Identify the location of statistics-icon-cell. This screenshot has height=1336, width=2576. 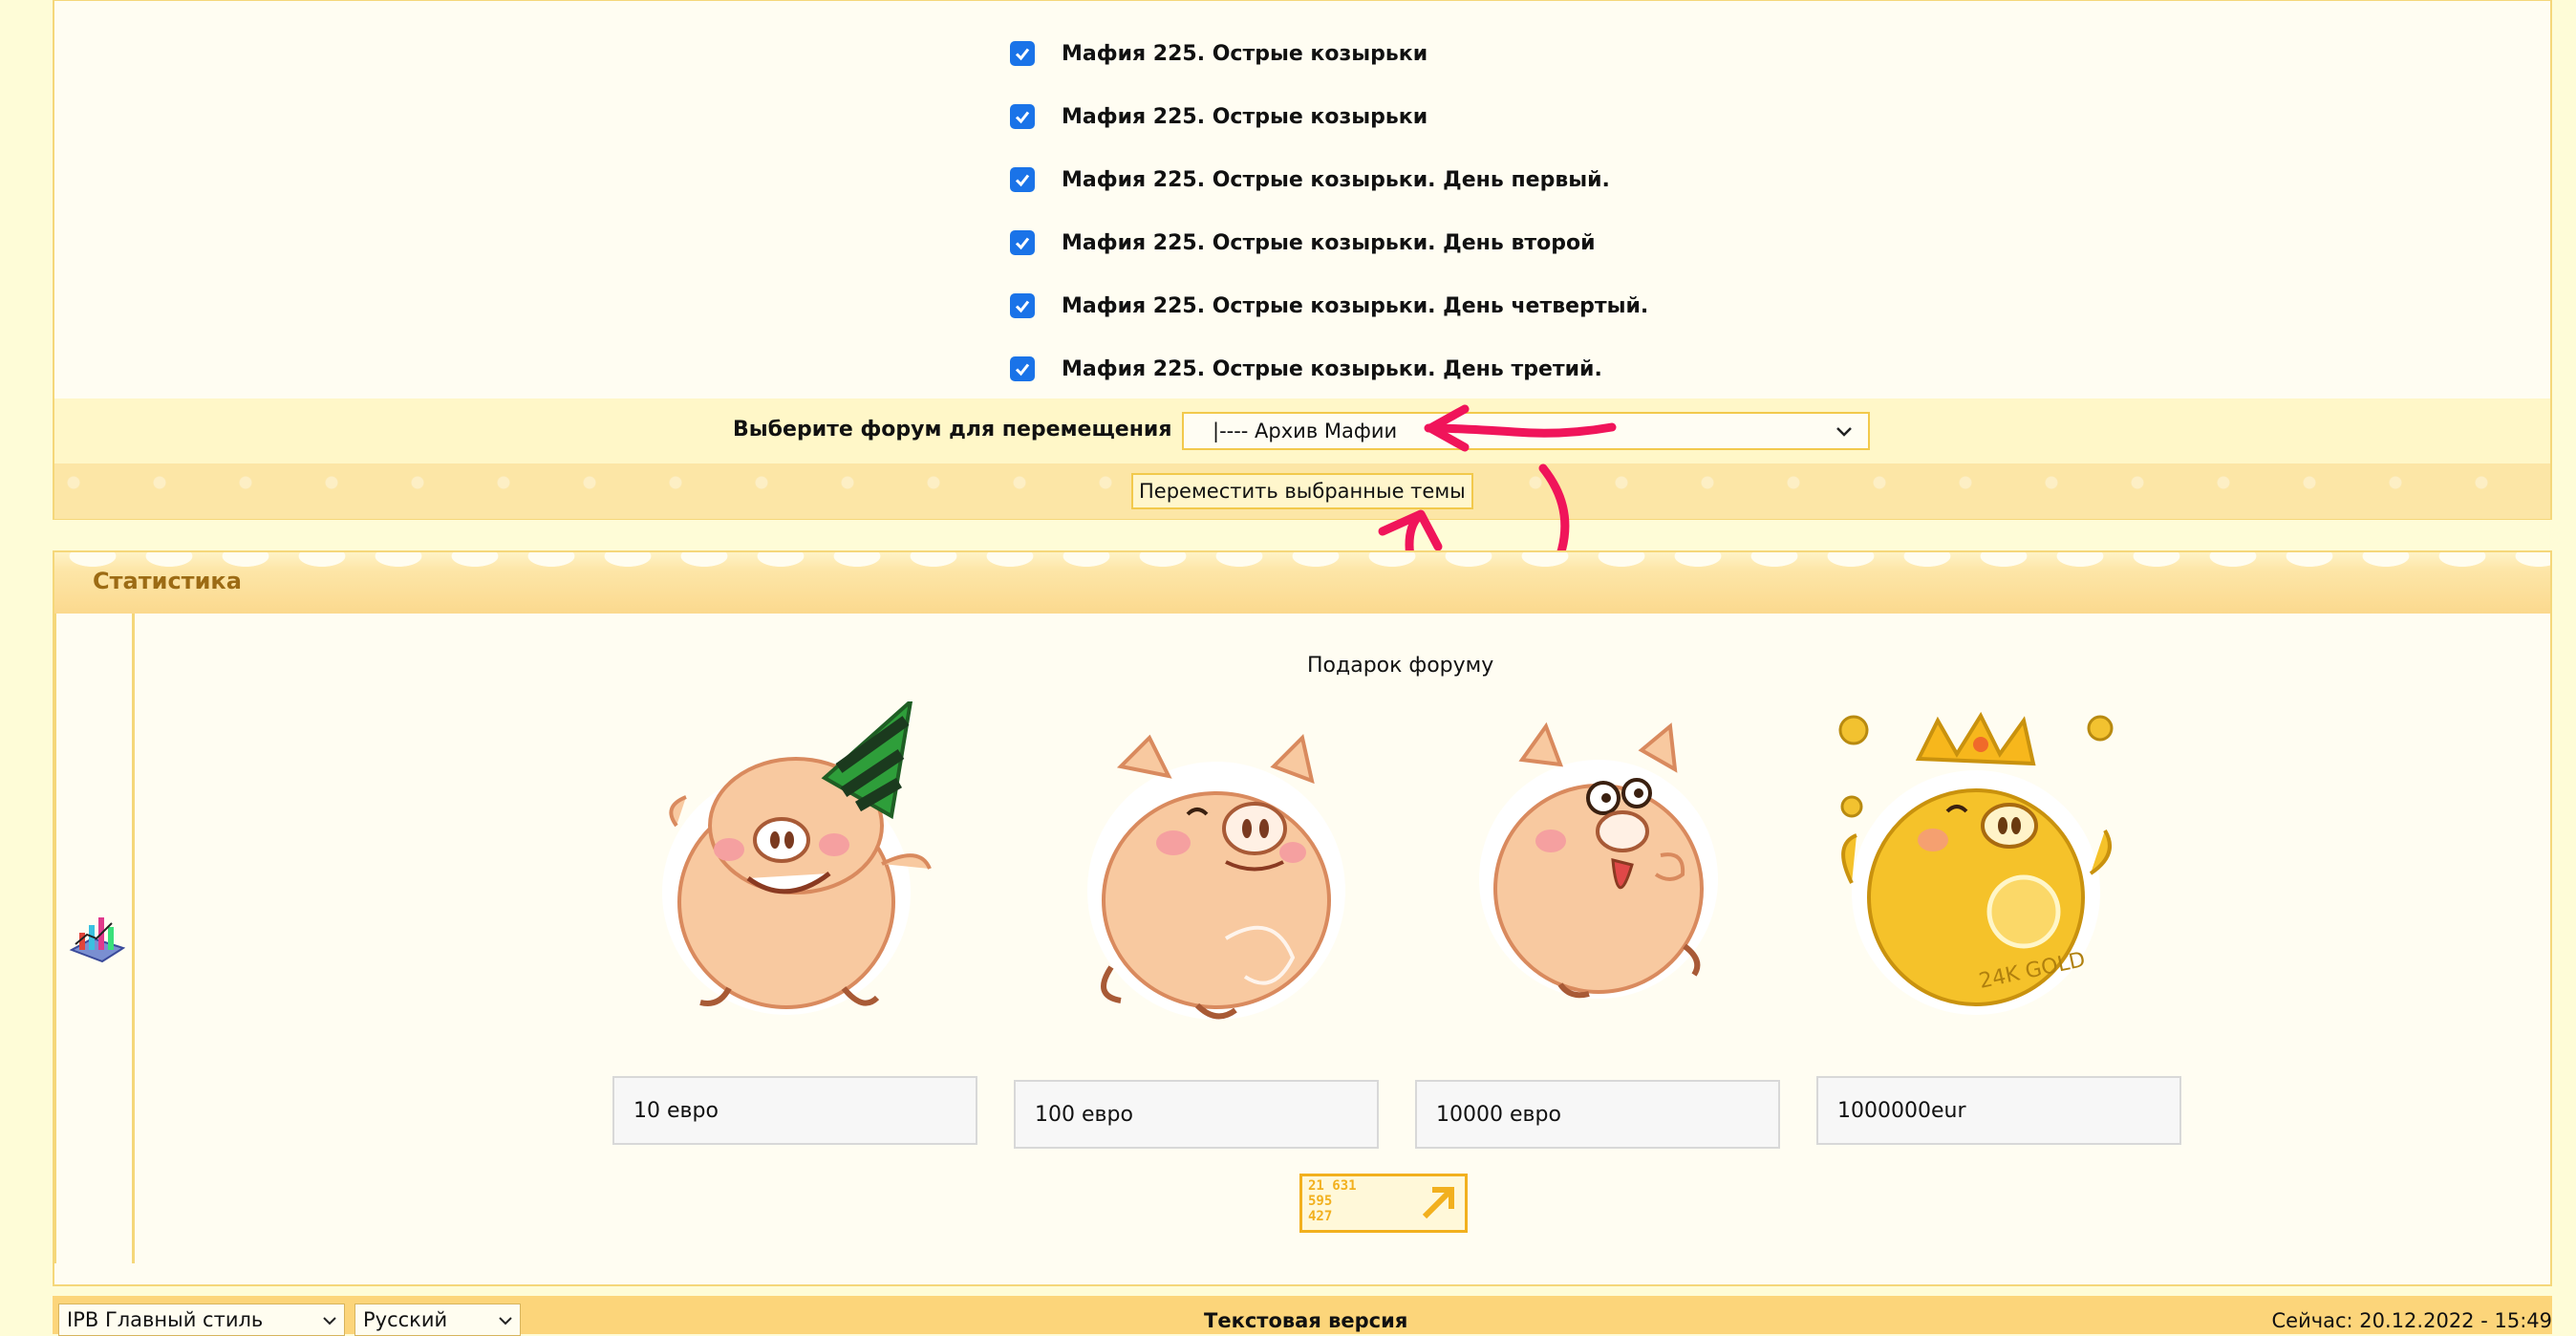
(94, 938).